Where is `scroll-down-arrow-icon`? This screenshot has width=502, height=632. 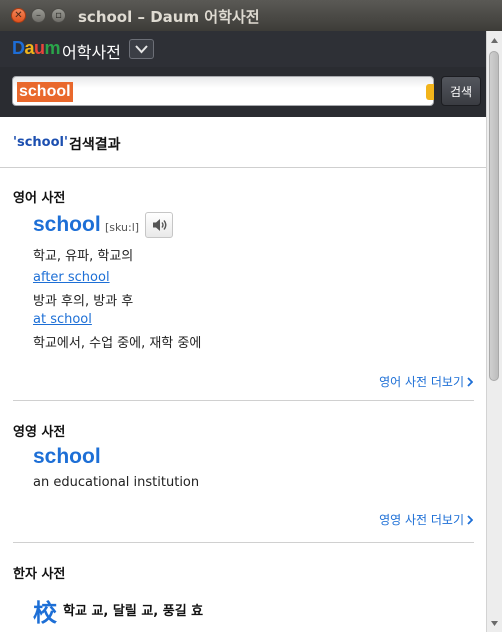
scroll-down-arrow-icon is located at coordinates (494, 623).